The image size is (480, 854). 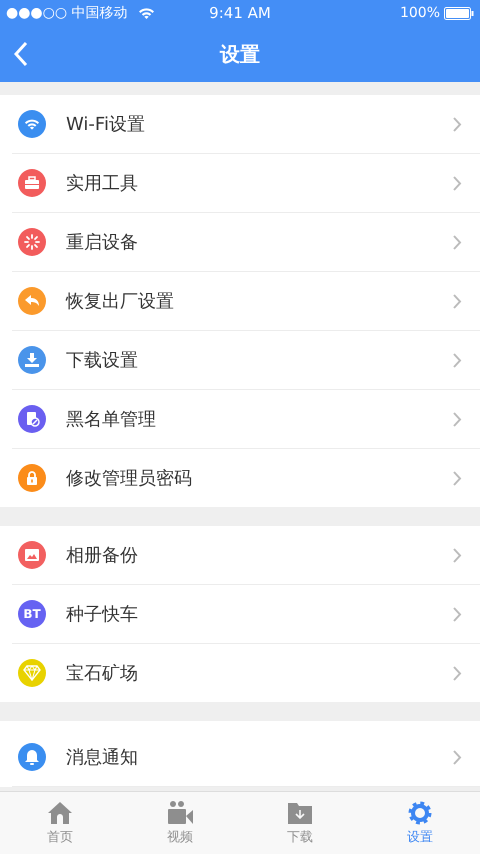 What do you see at coordinates (146, 13) in the screenshot?
I see `wifi-signal-icon` at bounding box center [146, 13].